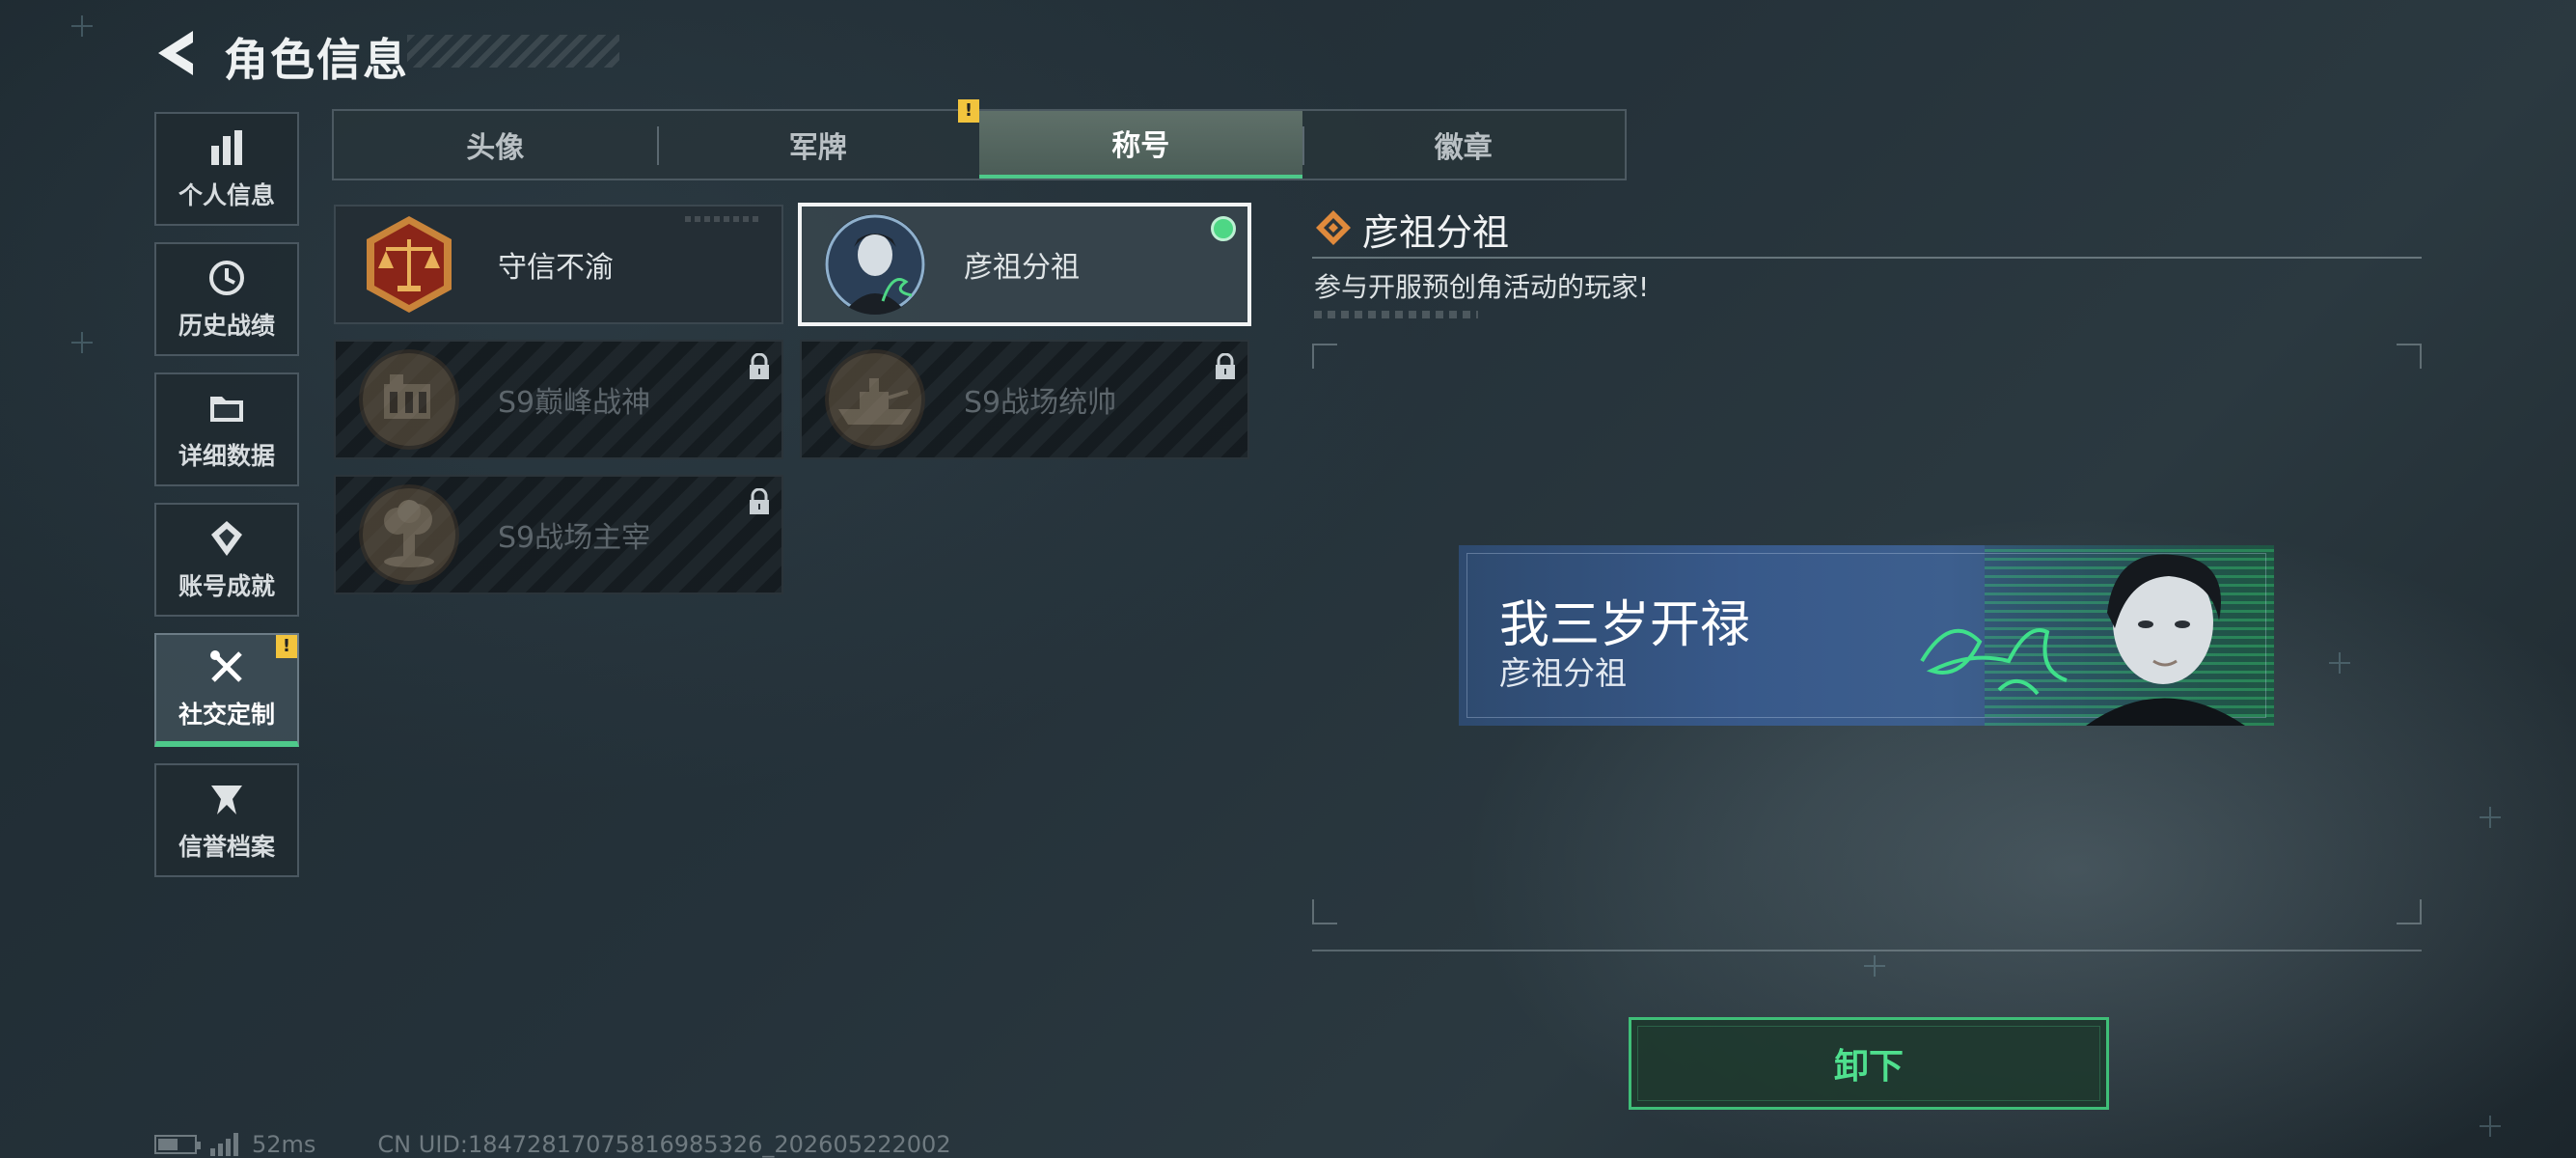  I want to click on title-card-label: S9战场统帅, so click(1040, 403).